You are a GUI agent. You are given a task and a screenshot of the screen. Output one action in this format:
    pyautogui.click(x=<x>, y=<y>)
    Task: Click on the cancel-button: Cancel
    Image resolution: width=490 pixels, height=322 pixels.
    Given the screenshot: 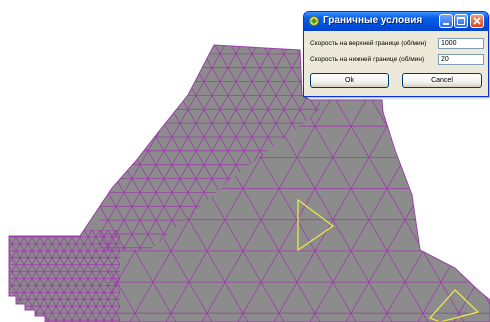 What is the action you would take?
    pyautogui.click(x=442, y=80)
    